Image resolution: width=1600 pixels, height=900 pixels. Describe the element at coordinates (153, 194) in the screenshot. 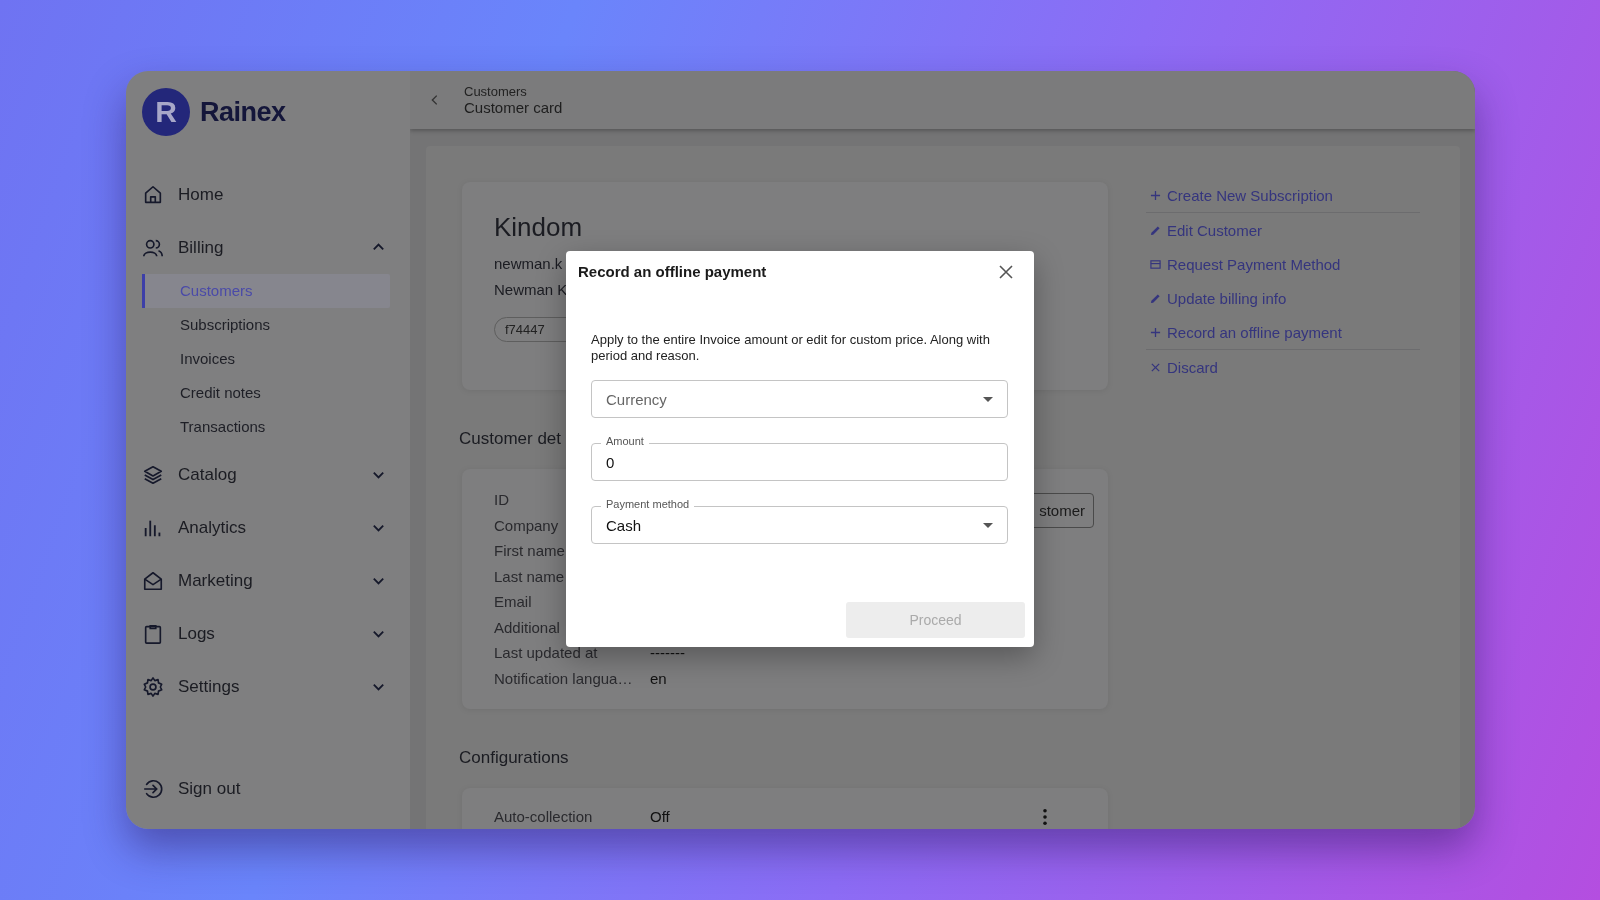

I see `home-icon` at that location.